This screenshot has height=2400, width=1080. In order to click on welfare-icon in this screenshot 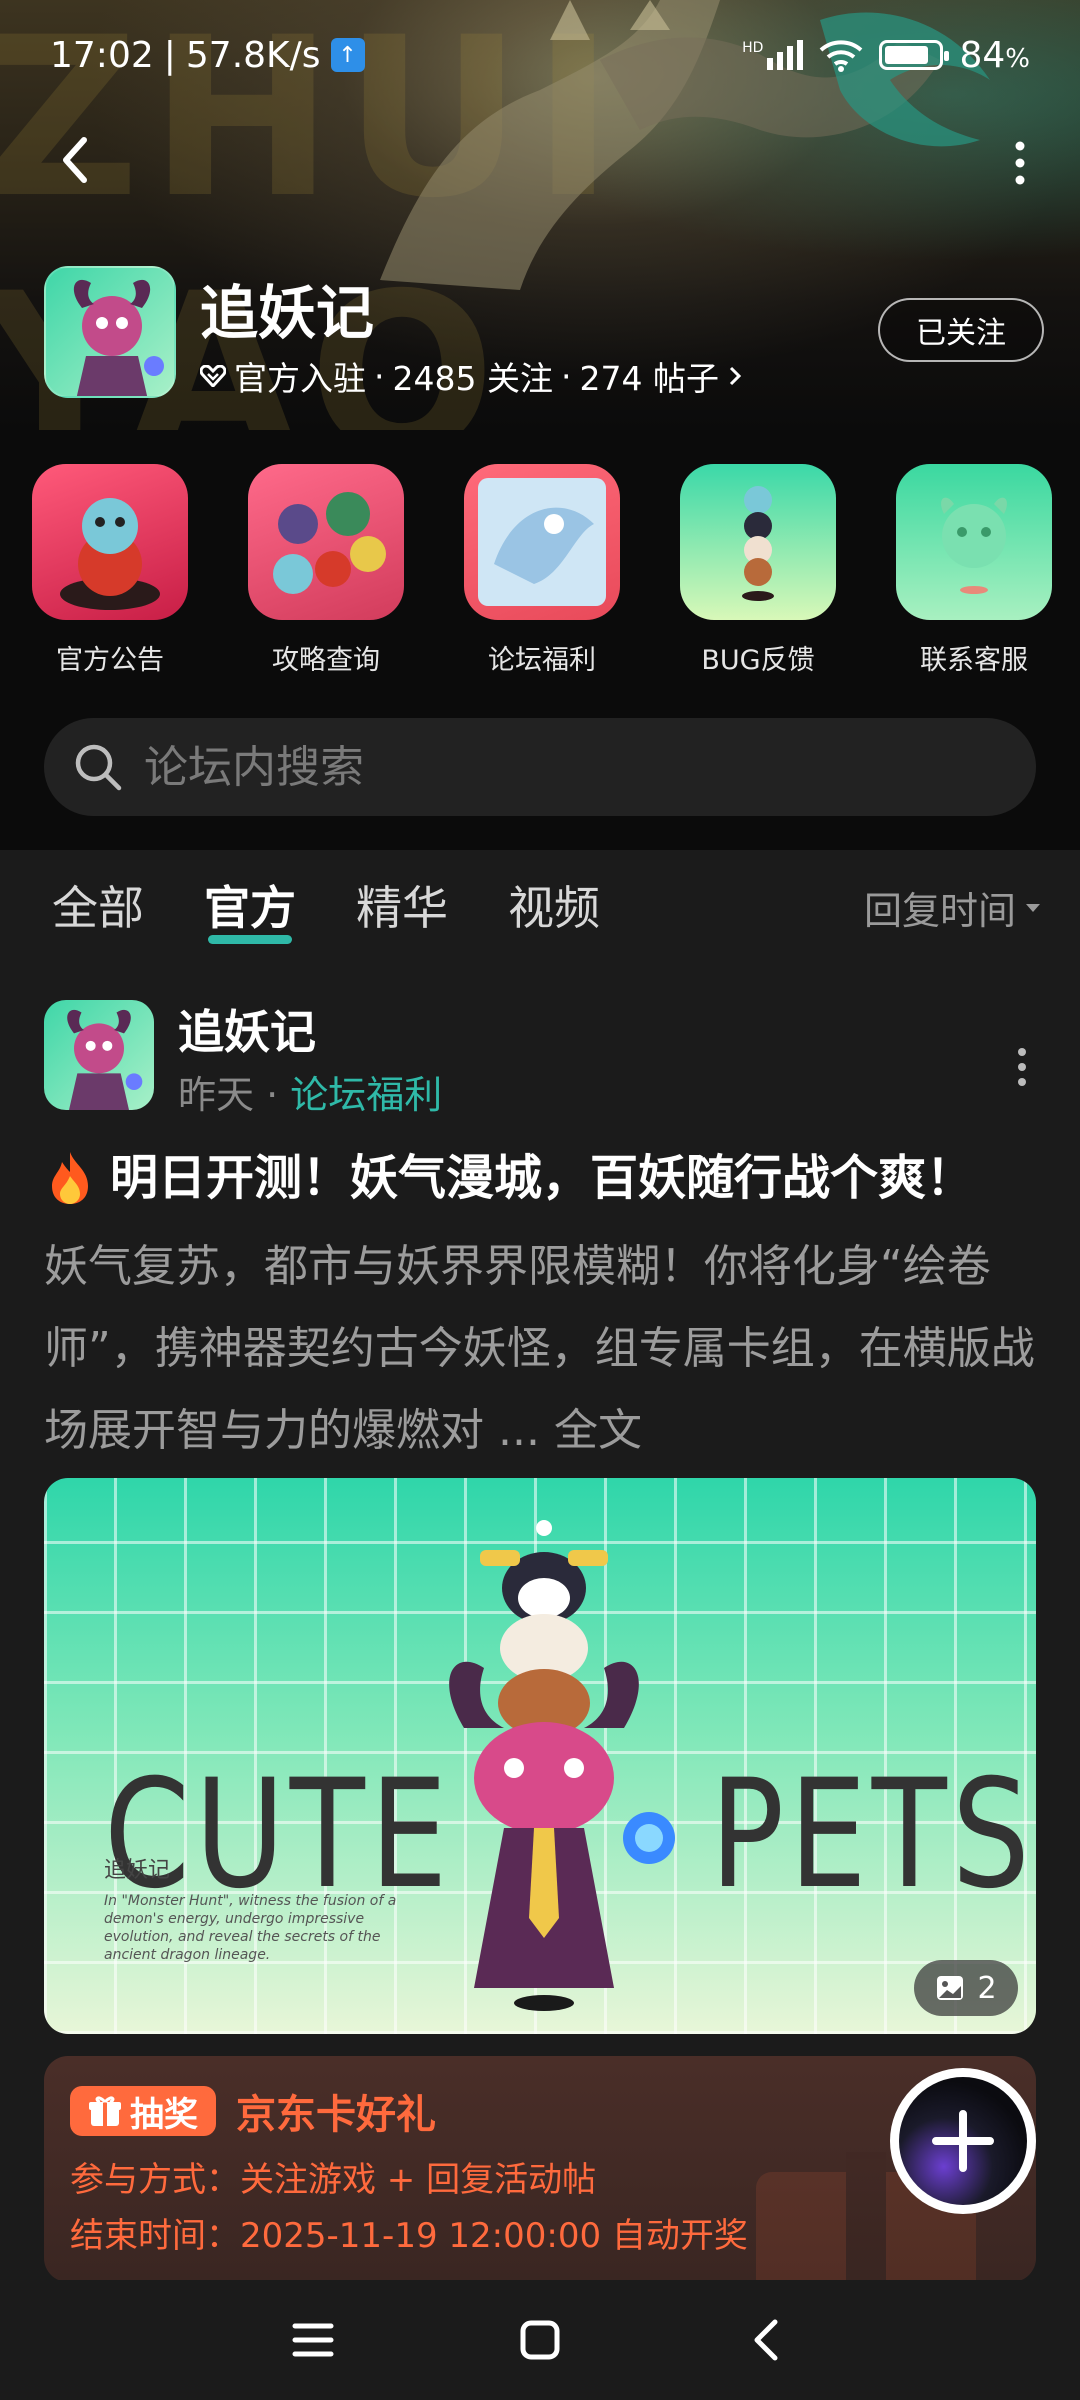, I will do `click(542, 542)`.